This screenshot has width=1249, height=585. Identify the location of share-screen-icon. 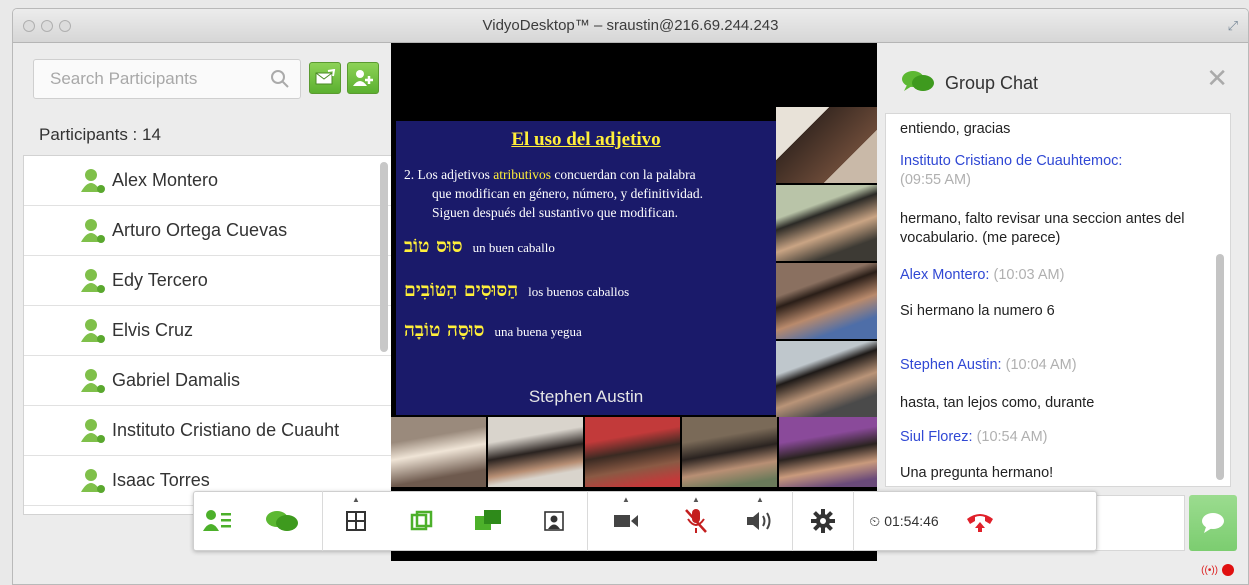
(488, 520).